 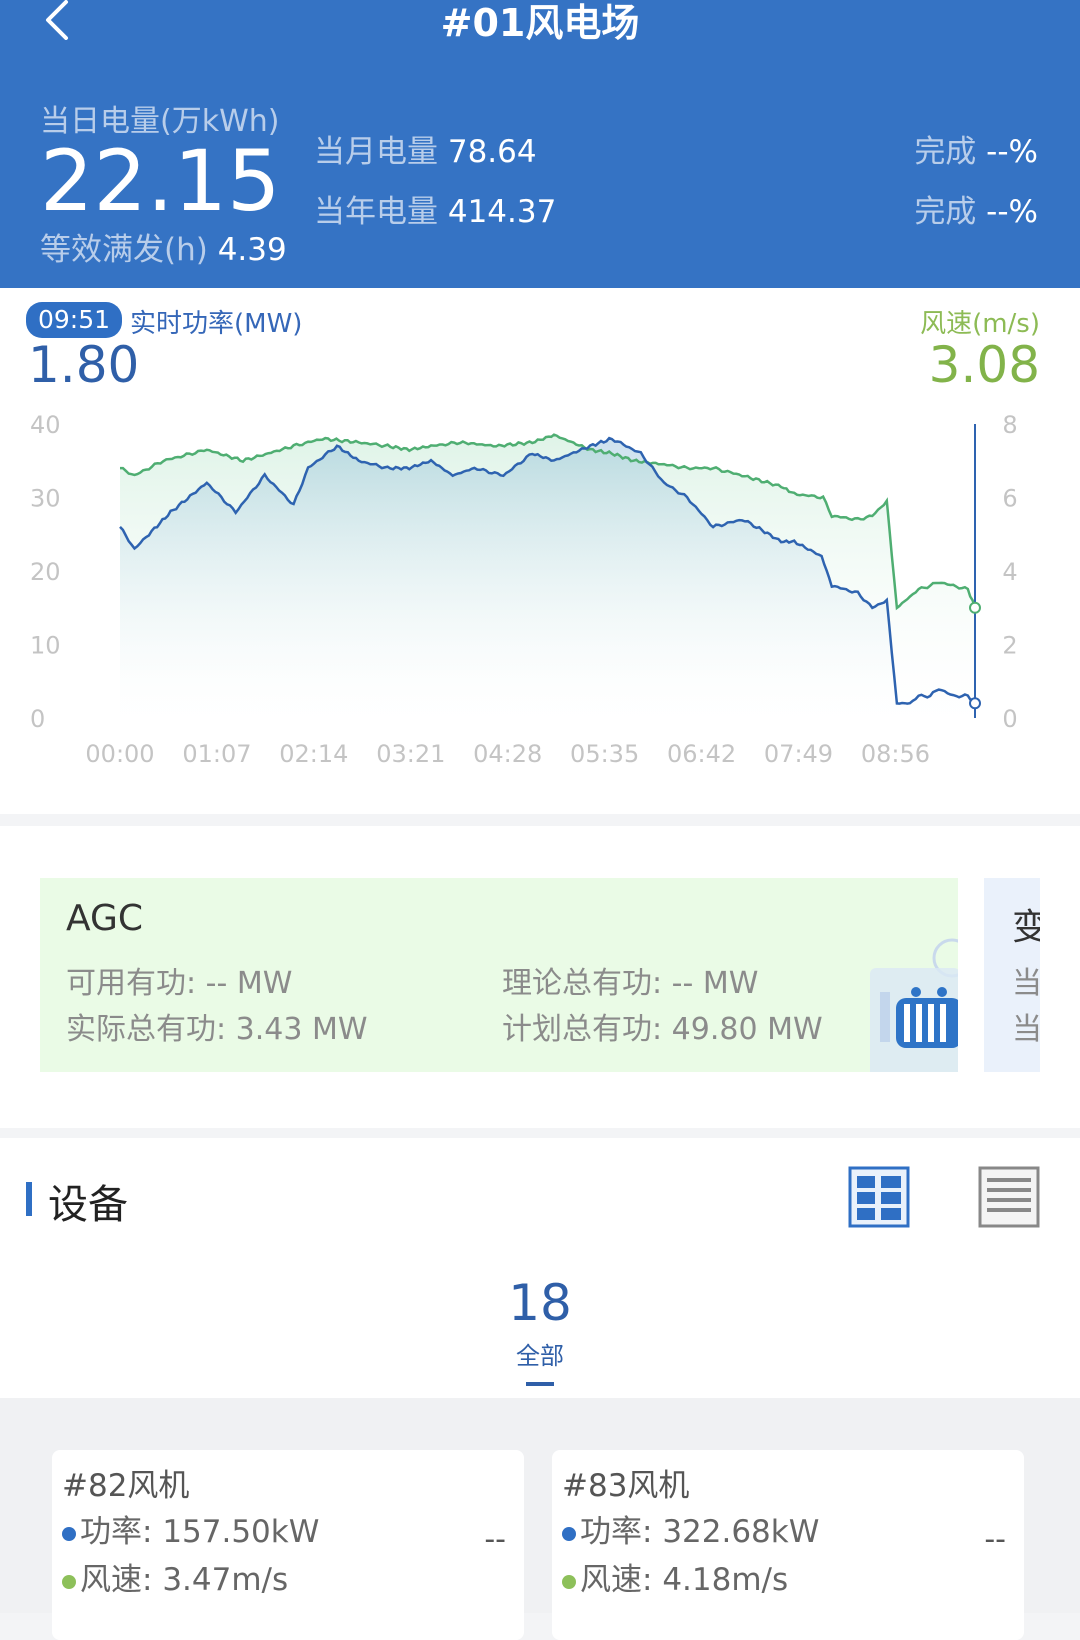 I want to click on agc-plan-label: 计划总有功:, so click(x=582, y=1029).